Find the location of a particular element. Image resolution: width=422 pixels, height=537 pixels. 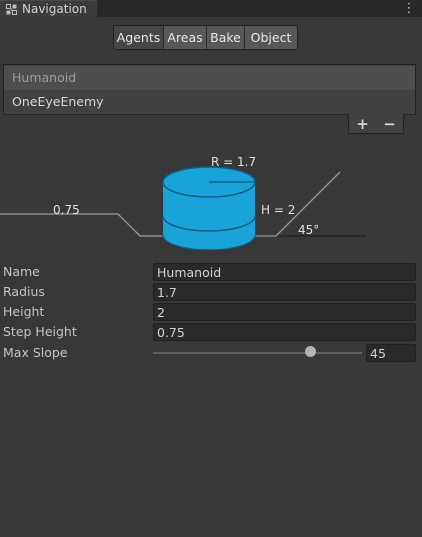

agent-type-list: Humanoid OneEyeEnemy is located at coordinates (209, 89).